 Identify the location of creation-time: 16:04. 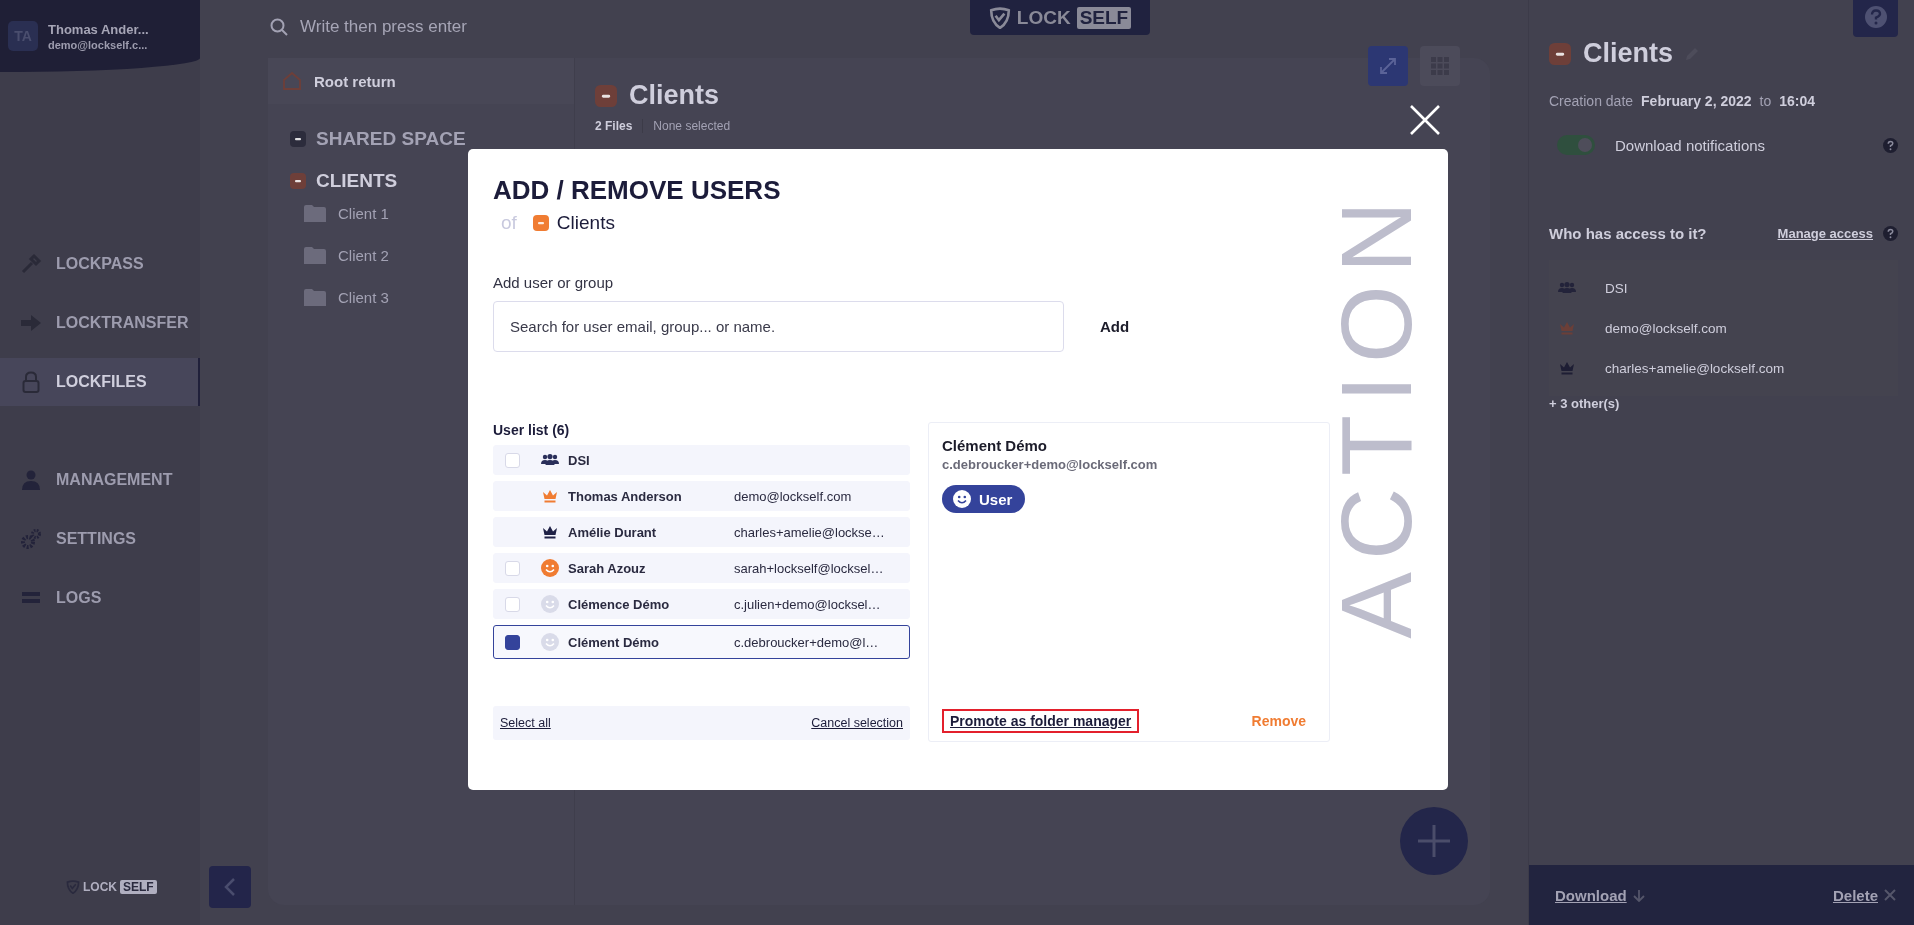
(1797, 101).